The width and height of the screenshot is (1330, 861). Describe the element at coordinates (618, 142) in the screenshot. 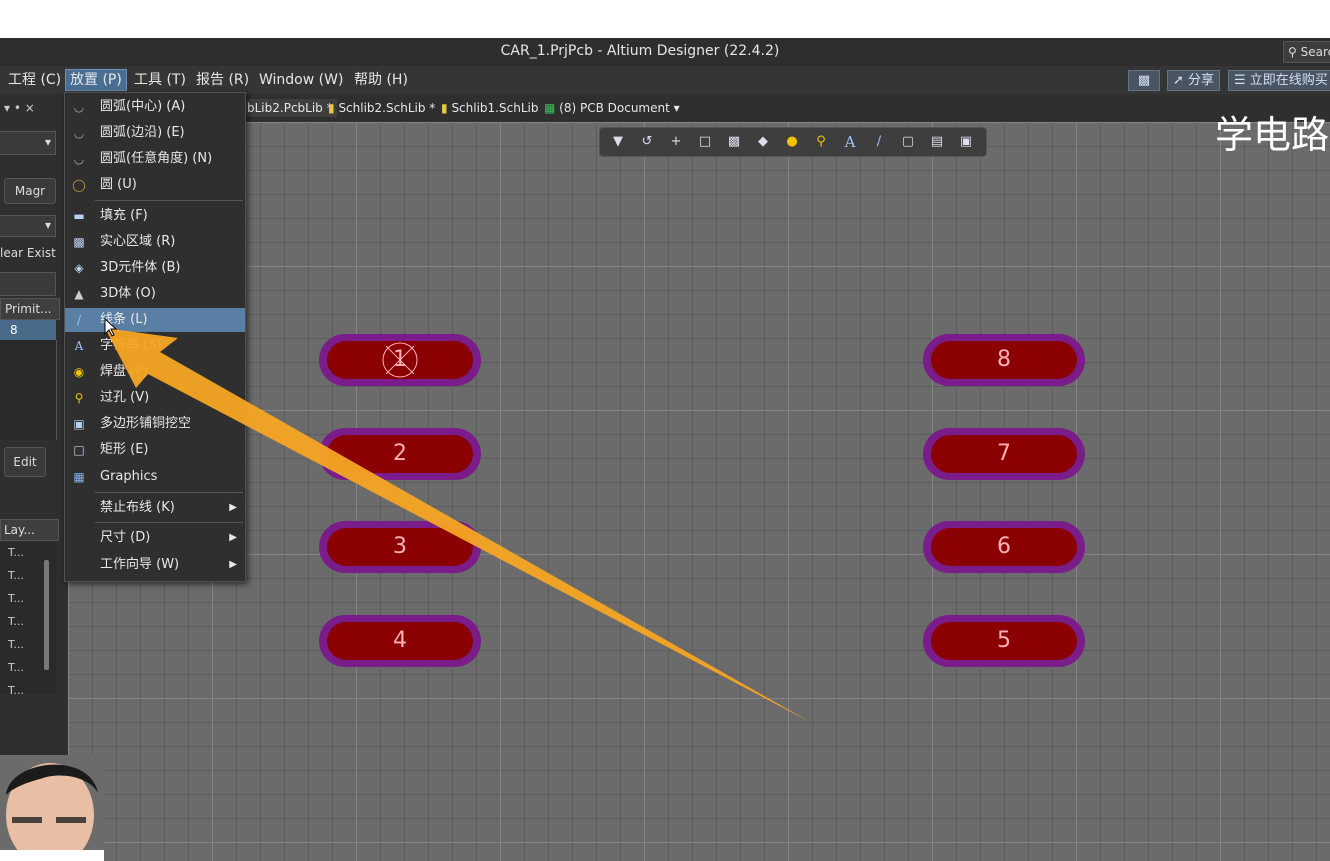

I see `filter-icon: ▼` at that location.